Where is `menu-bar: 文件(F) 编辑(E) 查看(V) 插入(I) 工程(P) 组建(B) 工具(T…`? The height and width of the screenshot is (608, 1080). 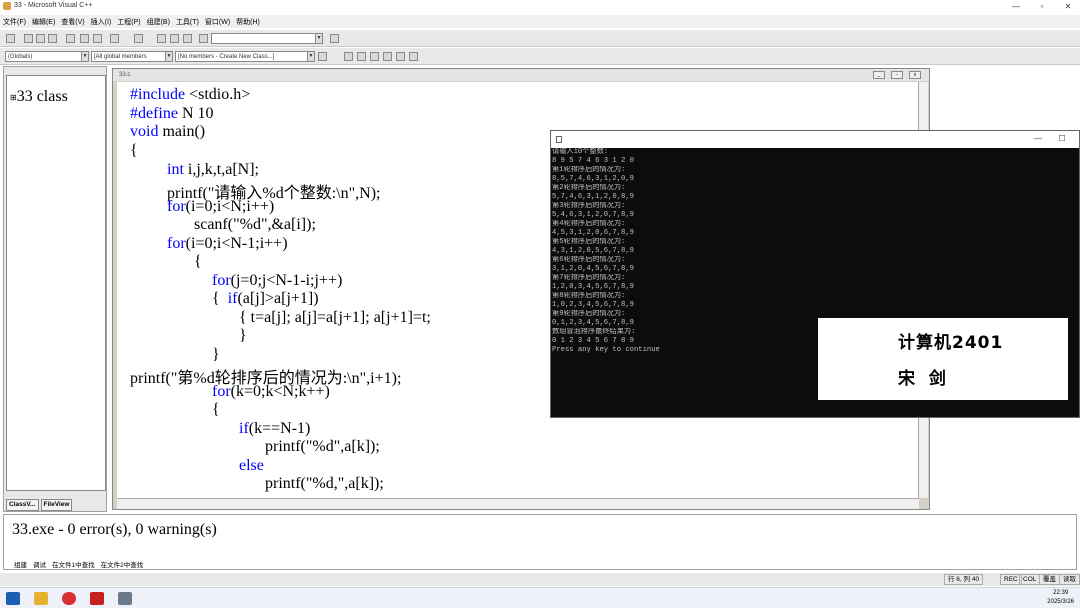 menu-bar: 文件(F) 编辑(E) 查看(V) 插入(I) 工程(P) 组建(B) 工具(T… is located at coordinates (540, 21).